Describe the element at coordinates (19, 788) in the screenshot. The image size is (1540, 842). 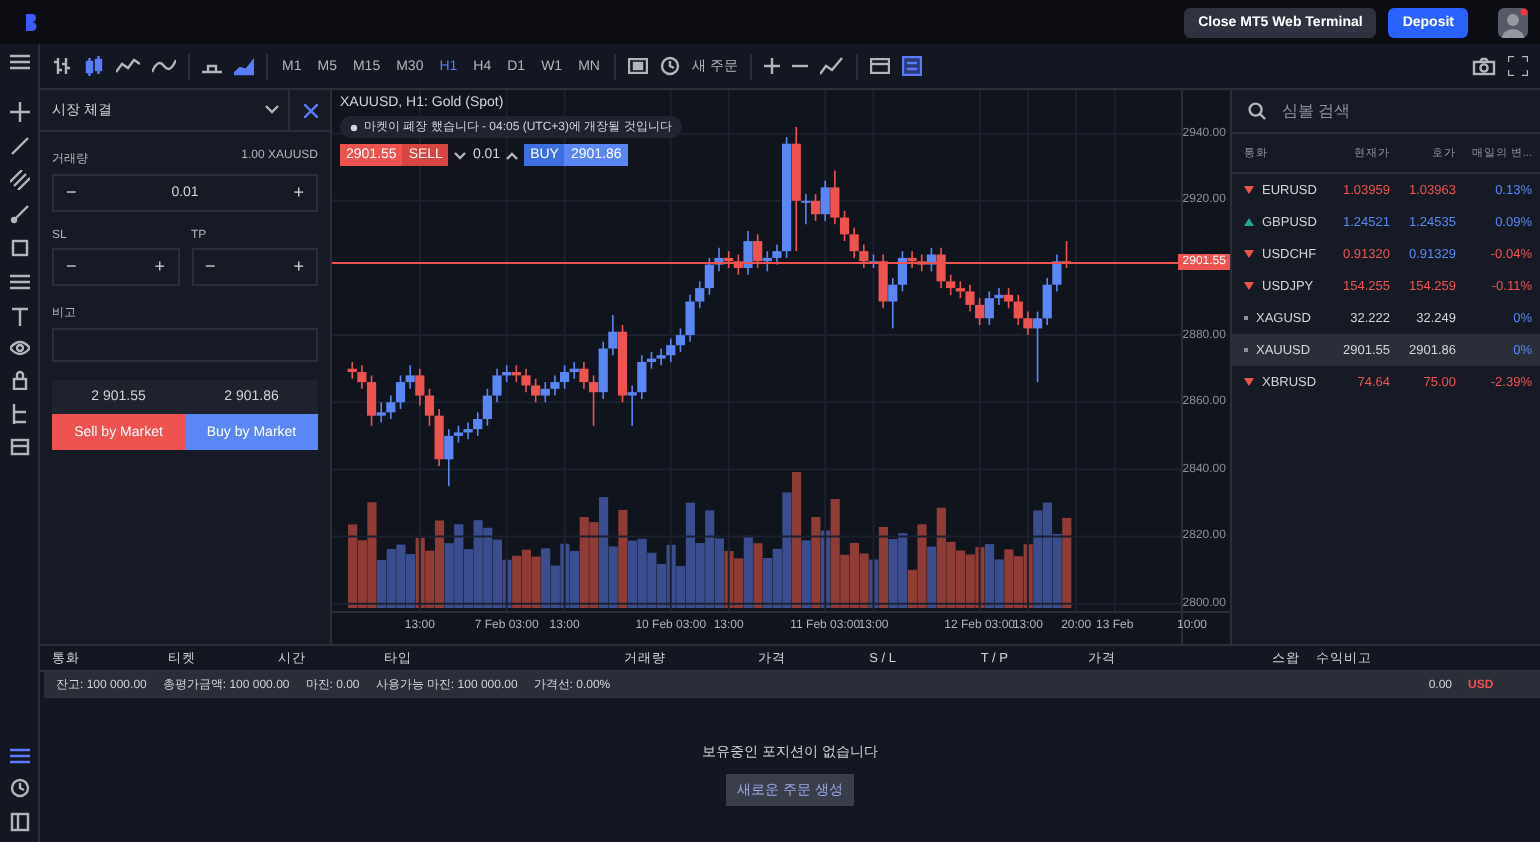
I see `history-icon` at that location.